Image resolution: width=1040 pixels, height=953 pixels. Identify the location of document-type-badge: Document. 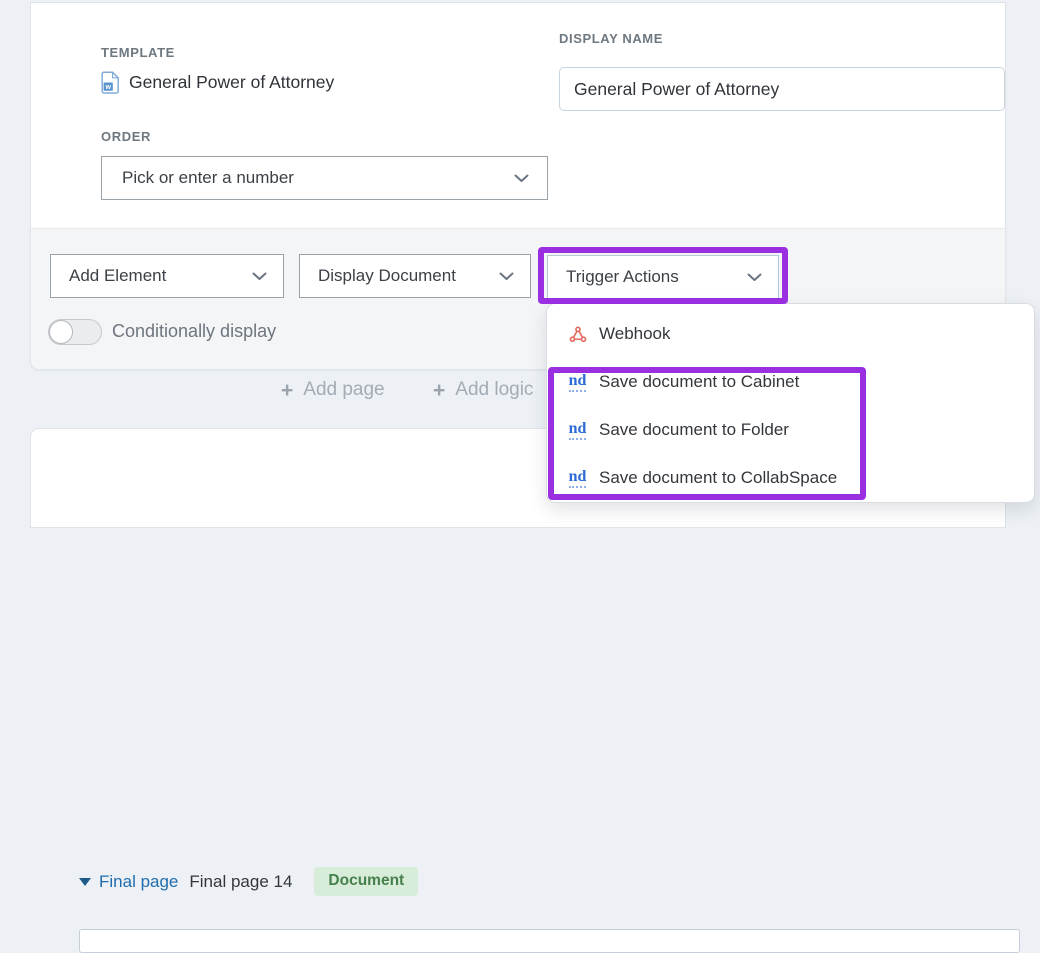
(366, 881).